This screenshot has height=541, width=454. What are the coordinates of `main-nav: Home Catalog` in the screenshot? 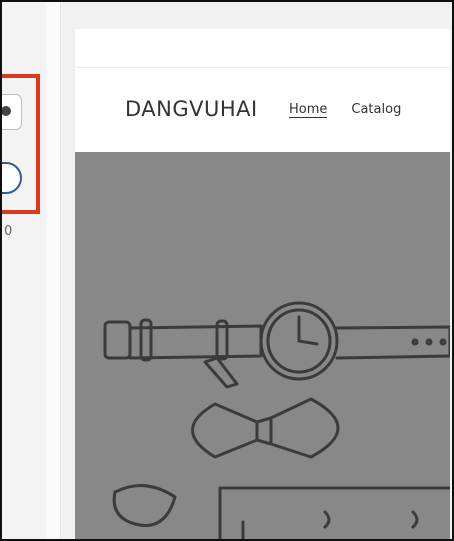 It's located at (345, 110).